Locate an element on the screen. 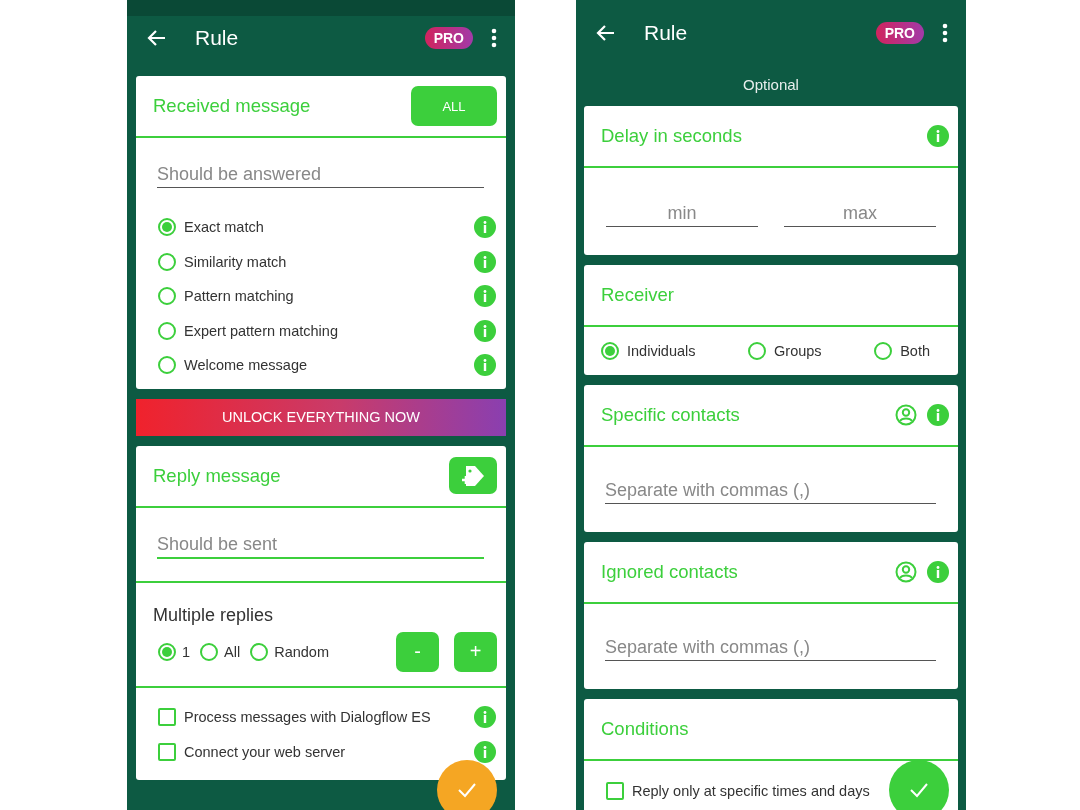 The height and width of the screenshot is (810, 1080). card-title: Receiver is located at coordinates (638, 295).